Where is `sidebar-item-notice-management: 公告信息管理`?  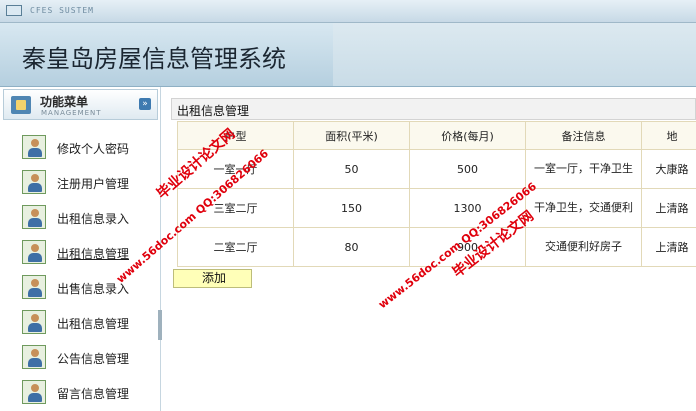 sidebar-item-notice-management: 公告信息管理 is located at coordinates (90, 357).